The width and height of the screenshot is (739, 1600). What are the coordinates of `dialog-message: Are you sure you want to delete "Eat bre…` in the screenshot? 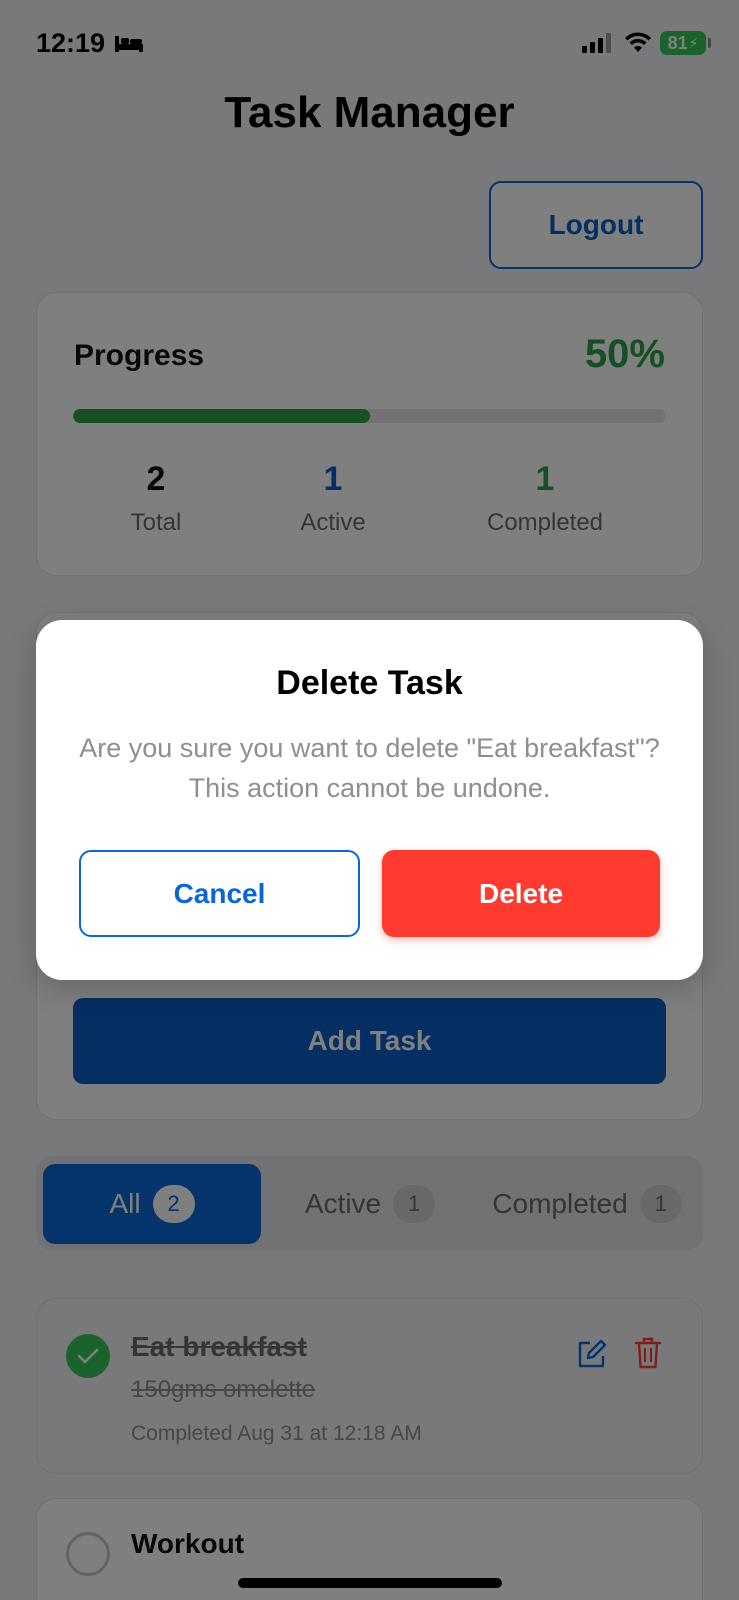 It's located at (369, 768).